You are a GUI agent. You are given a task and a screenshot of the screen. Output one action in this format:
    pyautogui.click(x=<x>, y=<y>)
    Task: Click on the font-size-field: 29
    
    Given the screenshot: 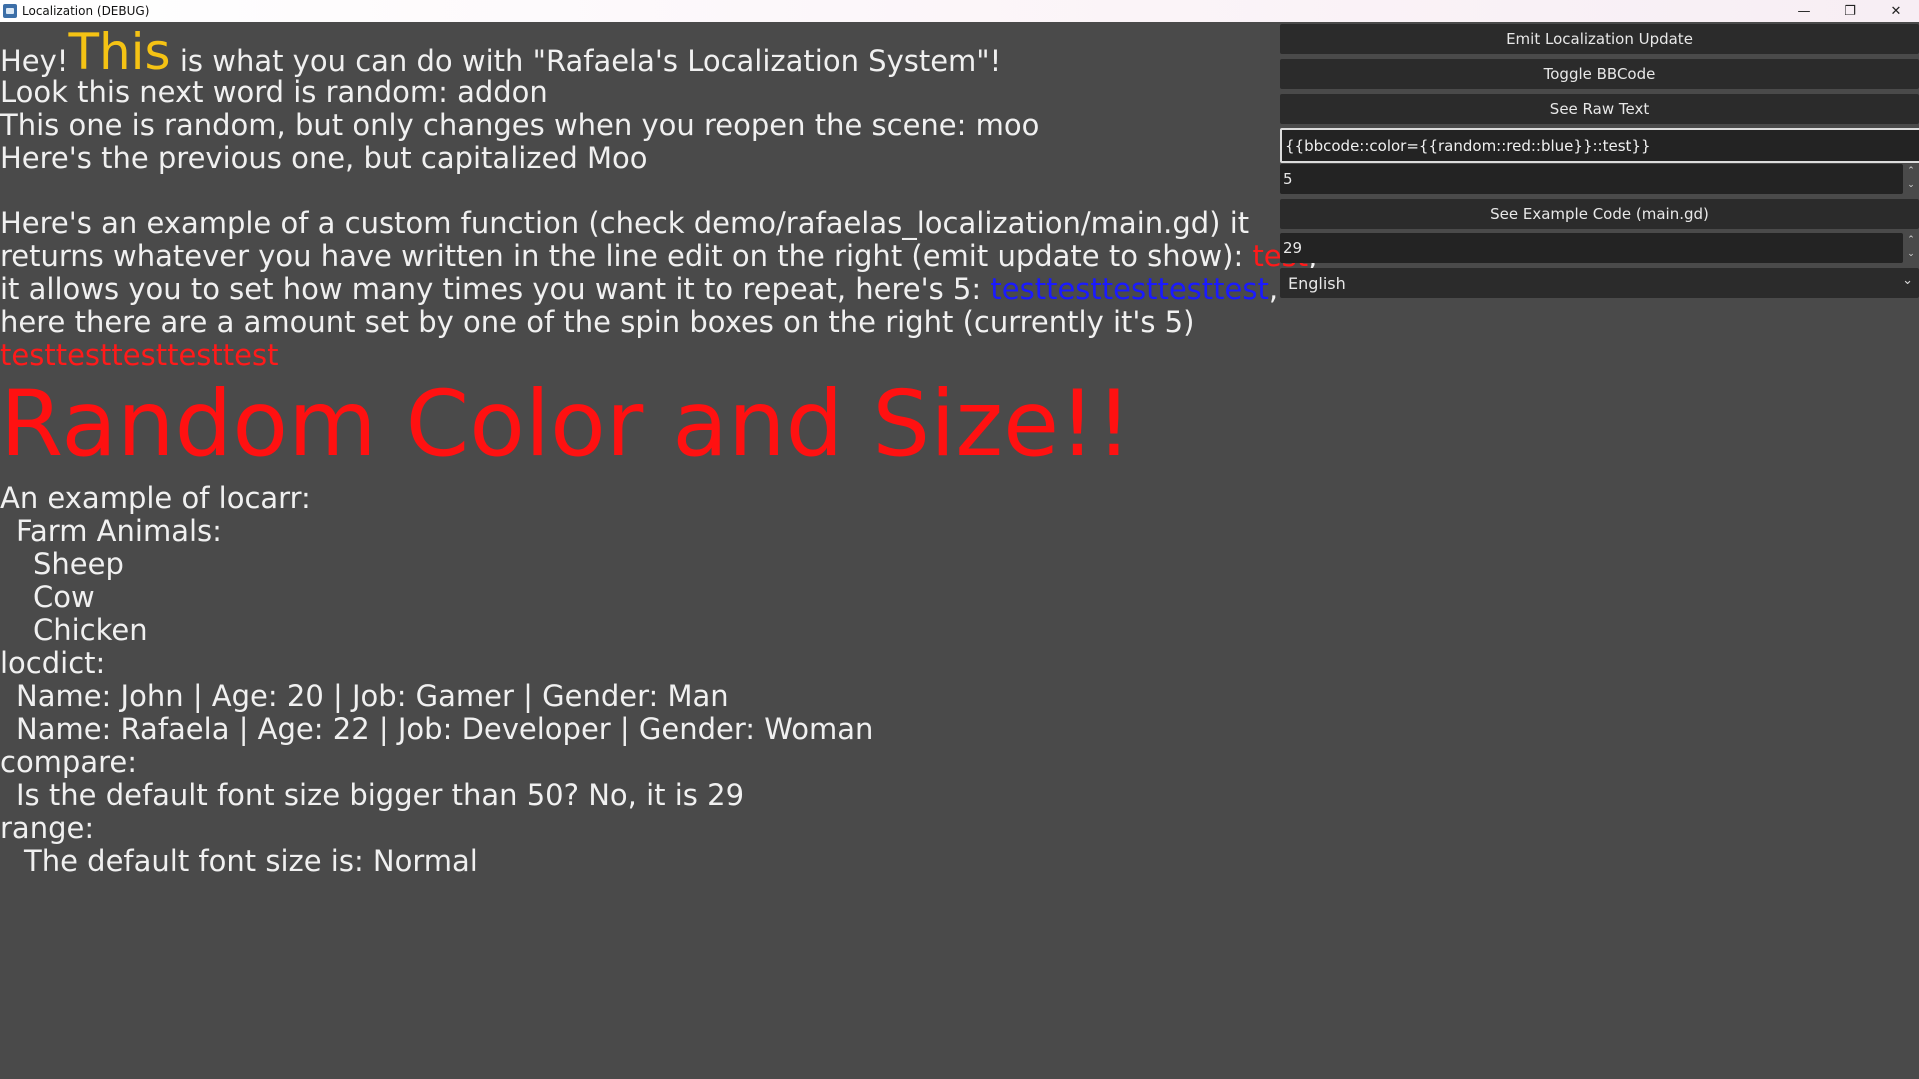 What is the action you would take?
    pyautogui.click(x=1591, y=248)
    